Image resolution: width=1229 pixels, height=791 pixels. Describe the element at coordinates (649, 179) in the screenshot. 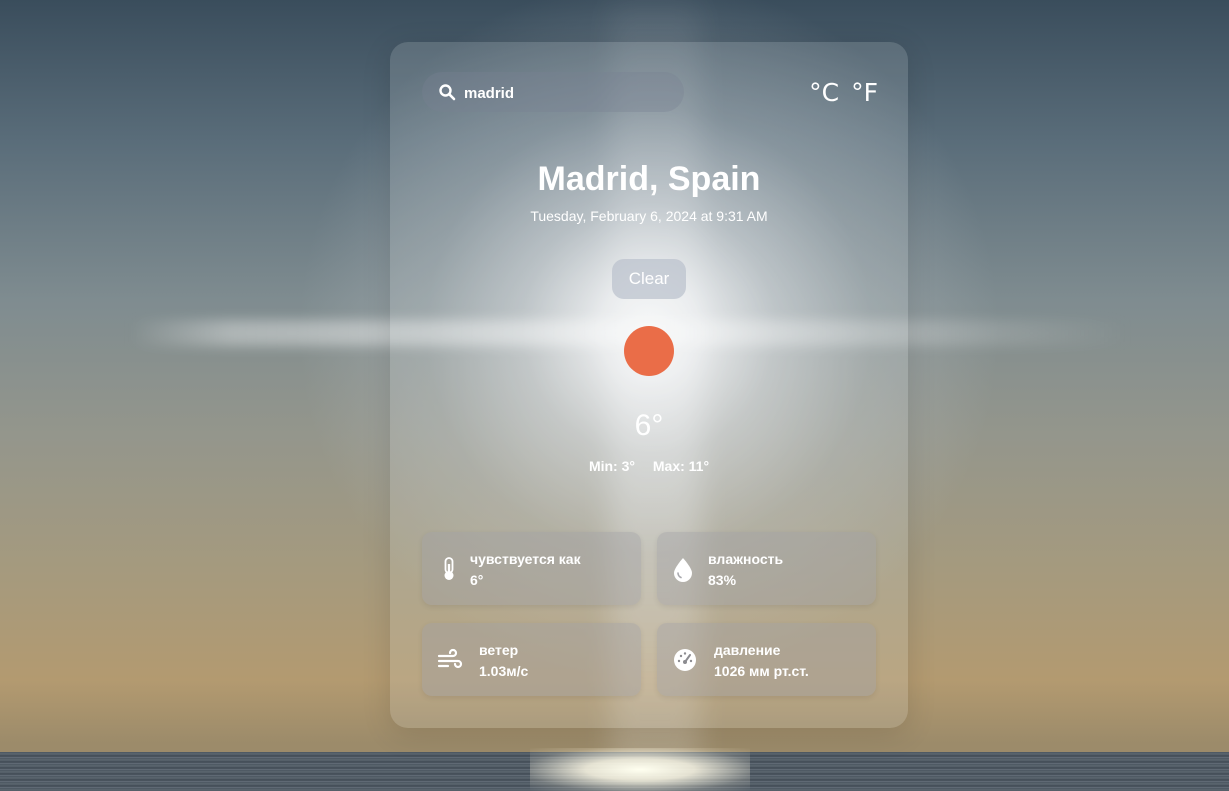

I see `city-title: Madrid, Spain` at that location.